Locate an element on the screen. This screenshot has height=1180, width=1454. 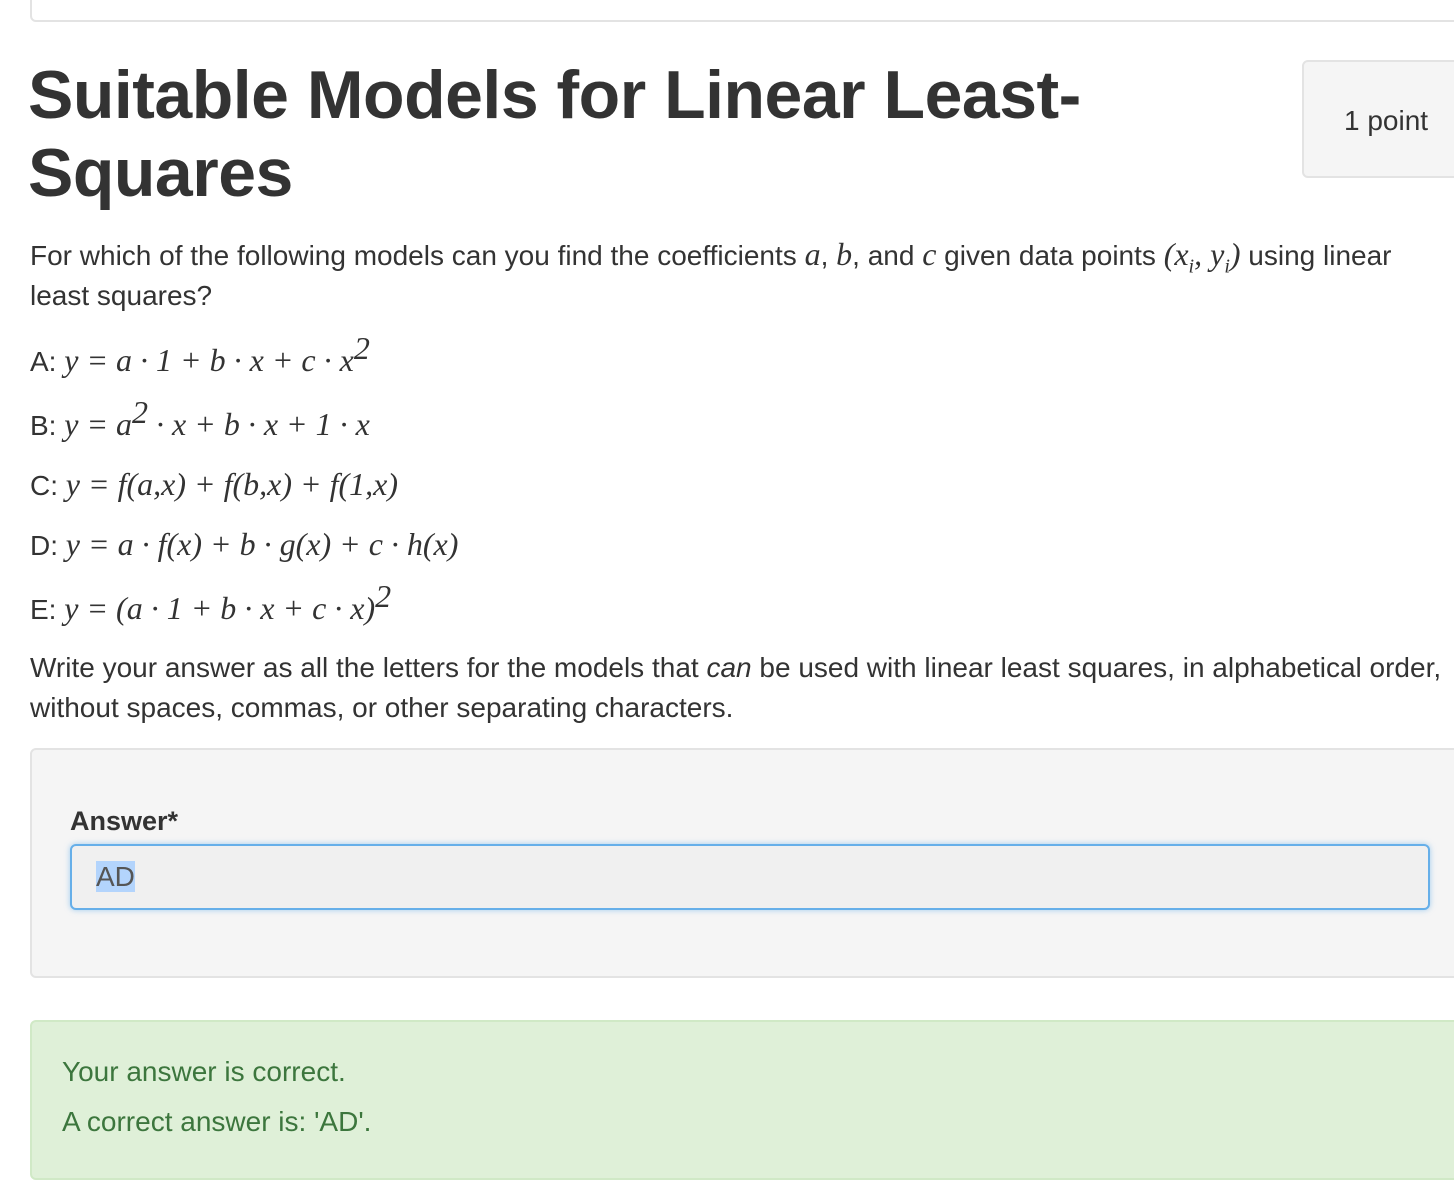
option-a: A: y = a · 1 + b · x + c · x2 is located at coordinates (200, 353).